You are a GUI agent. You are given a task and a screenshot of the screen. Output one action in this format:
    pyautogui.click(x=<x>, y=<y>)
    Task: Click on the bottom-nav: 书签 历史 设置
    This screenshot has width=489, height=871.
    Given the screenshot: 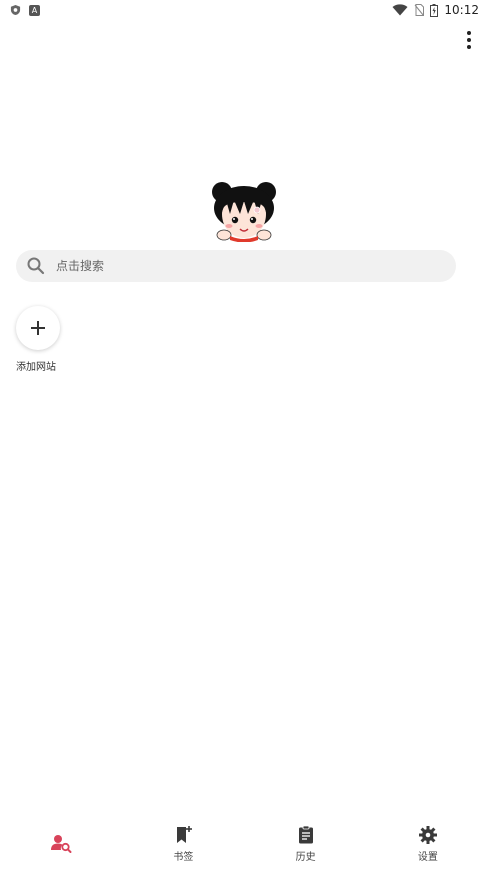 What is the action you would take?
    pyautogui.click(x=244, y=843)
    